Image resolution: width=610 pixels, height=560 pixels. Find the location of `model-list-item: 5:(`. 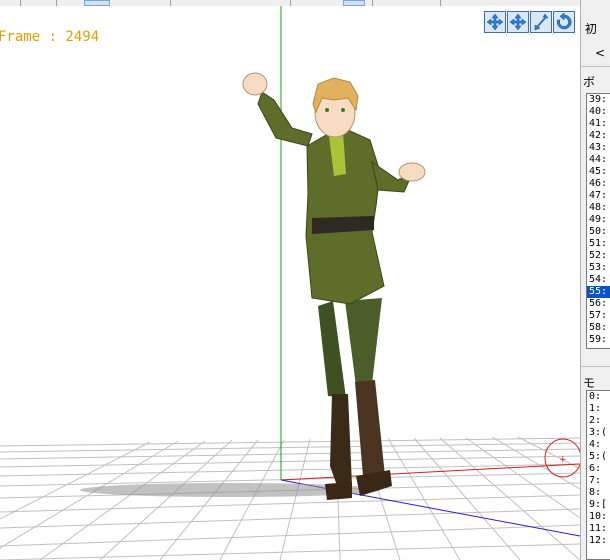

model-list-item: 5:( is located at coordinates (598, 457).